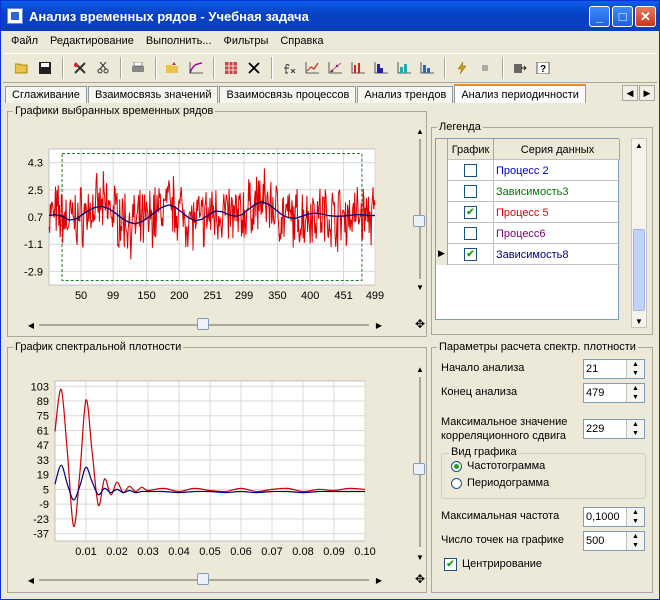 The height and width of the screenshot is (600, 660). I want to click on timeseries-hscroll: ◀ ▶, so click(205, 325).